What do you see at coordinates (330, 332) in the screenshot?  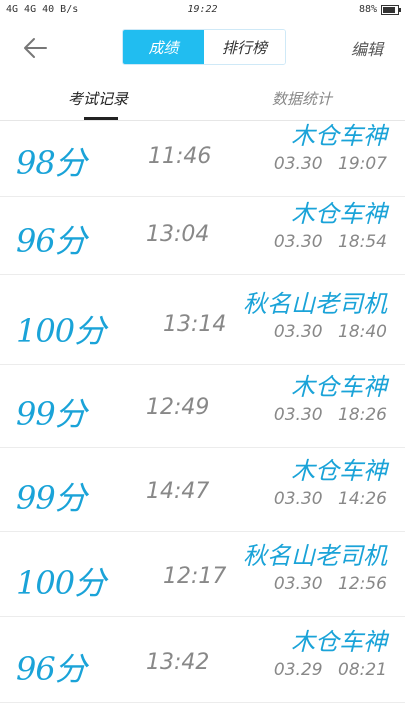 I see `record-datetime: 03.30 18:40` at bounding box center [330, 332].